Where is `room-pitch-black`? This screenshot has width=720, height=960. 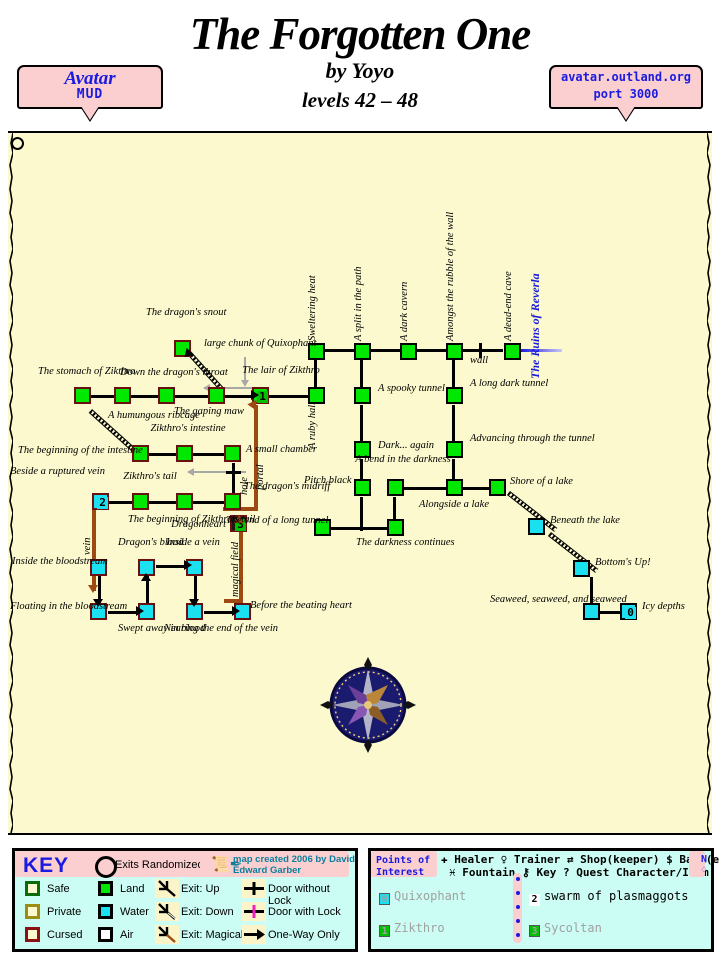 room-pitch-black is located at coordinates (362, 487).